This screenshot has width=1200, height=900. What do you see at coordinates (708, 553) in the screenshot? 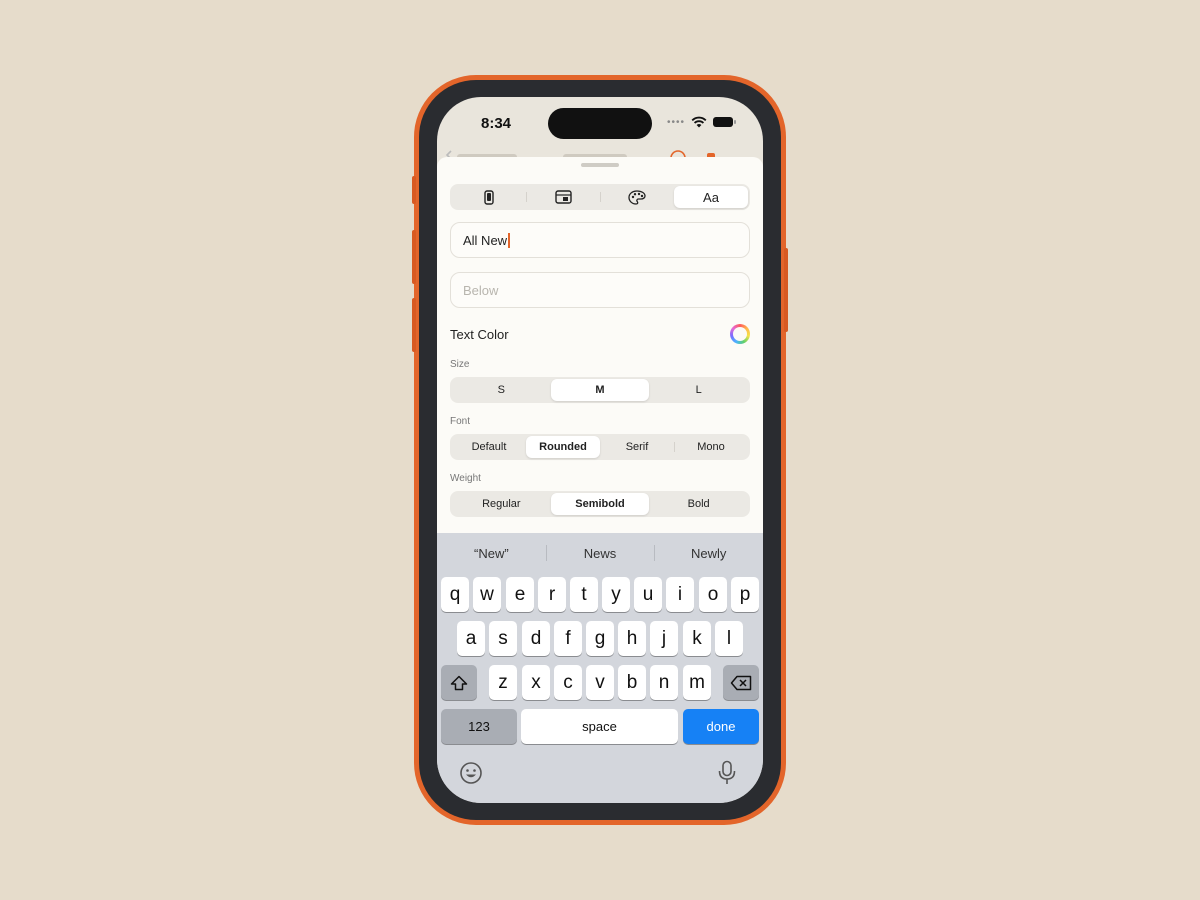
I see `suggestion-3: Newly` at bounding box center [708, 553].